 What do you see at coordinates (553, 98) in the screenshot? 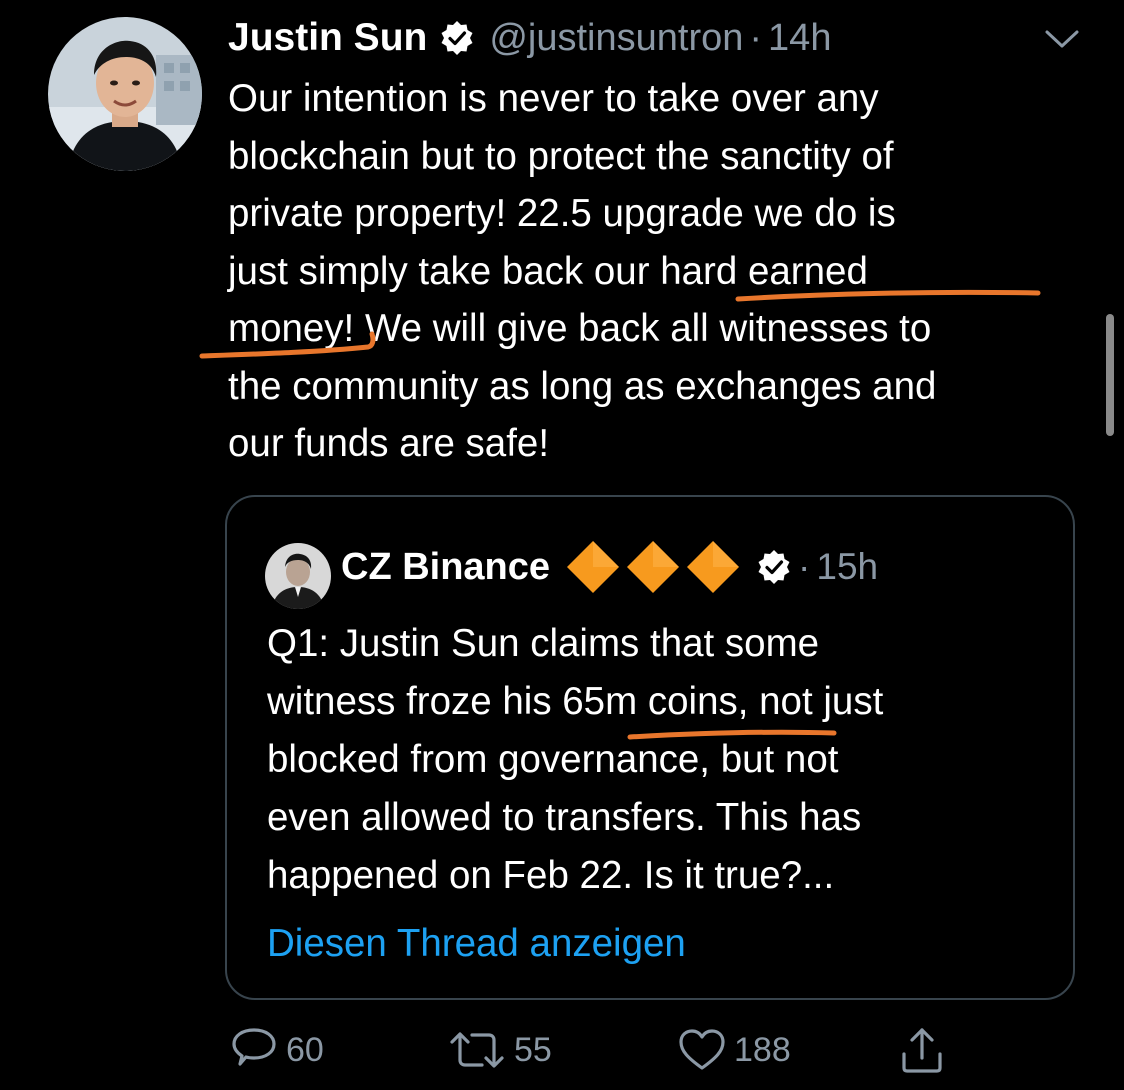
I see `tweet-text-line: Our intention is never to take over any` at bounding box center [553, 98].